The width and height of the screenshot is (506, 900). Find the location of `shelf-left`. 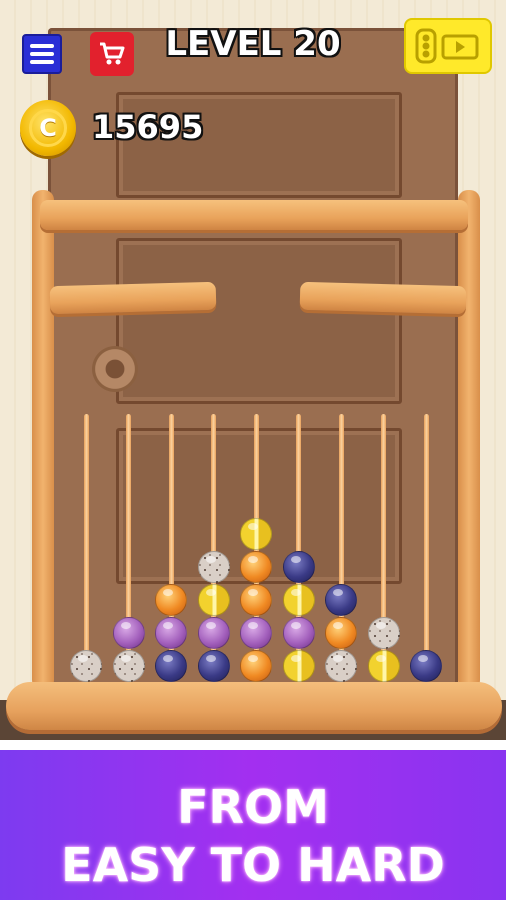

shelf-left is located at coordinates (133, 298).